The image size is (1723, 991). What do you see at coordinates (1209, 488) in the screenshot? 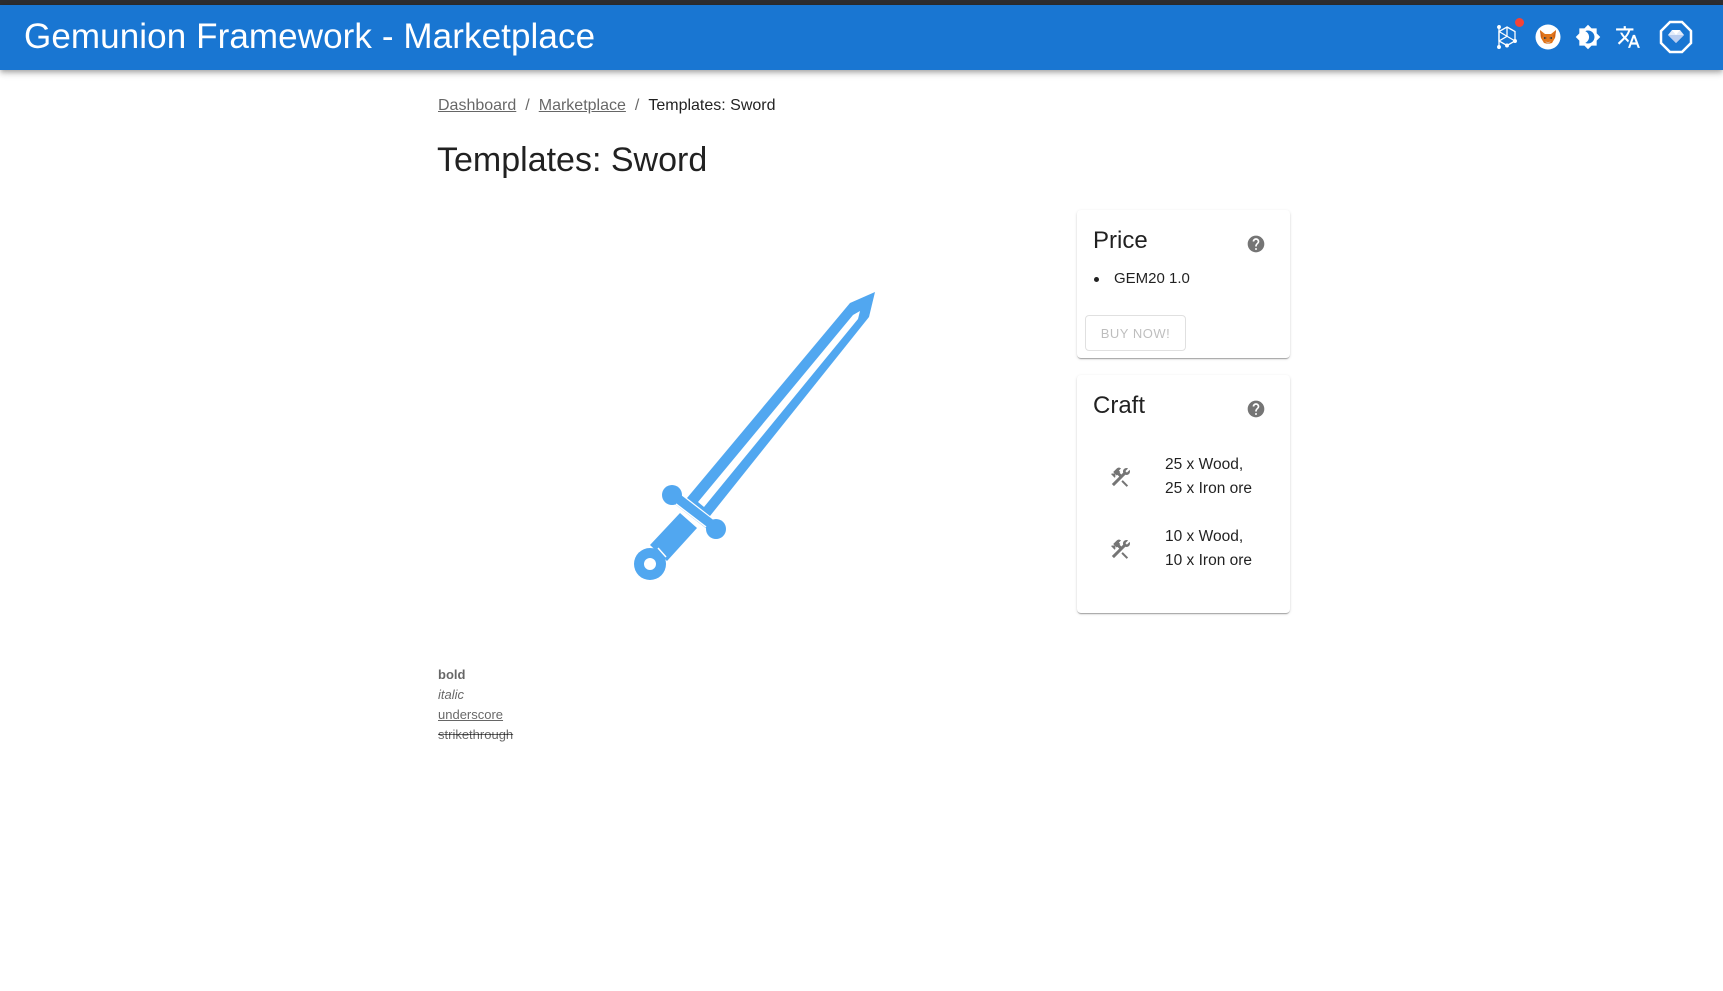
I see `craft-recipe-line: 25 x Iron ore` at bounding box center [1209, 488].